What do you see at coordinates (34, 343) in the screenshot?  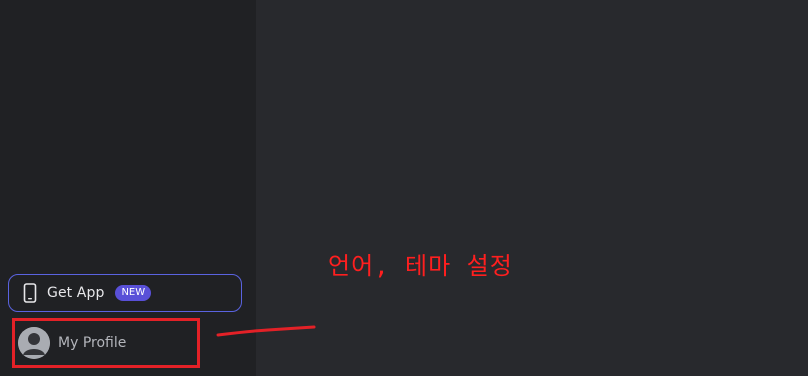 I see `avatar-icon` at bounding box center [34, 343].